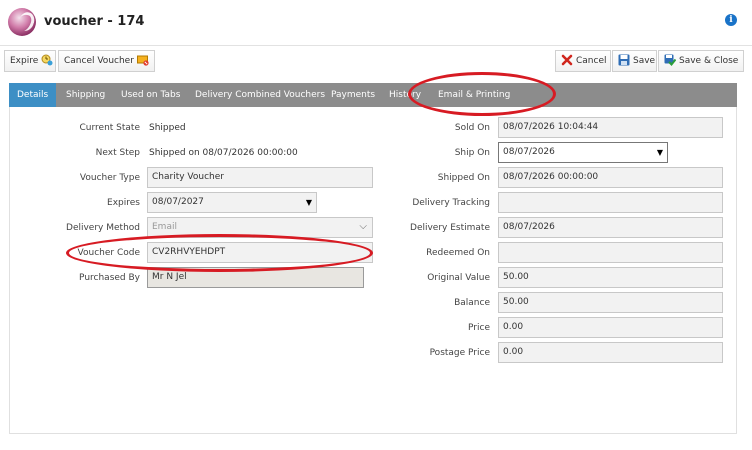  What do you see at coordinates (644, 61) in the screenshot?
I see `save-label: Save` at bounding box center [644, 61].